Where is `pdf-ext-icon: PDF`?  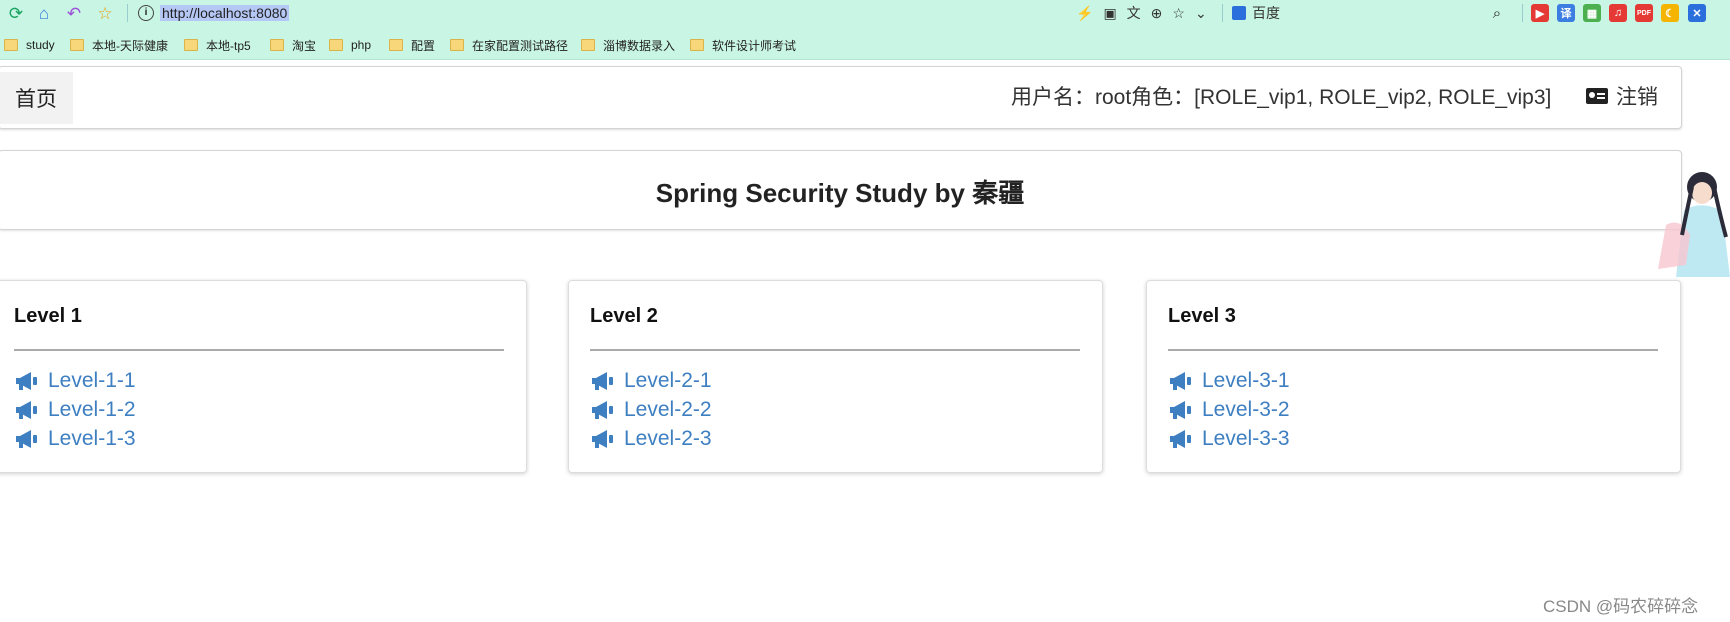 pdf-ext-icon: PDF is located at coordinates (1644, 13).